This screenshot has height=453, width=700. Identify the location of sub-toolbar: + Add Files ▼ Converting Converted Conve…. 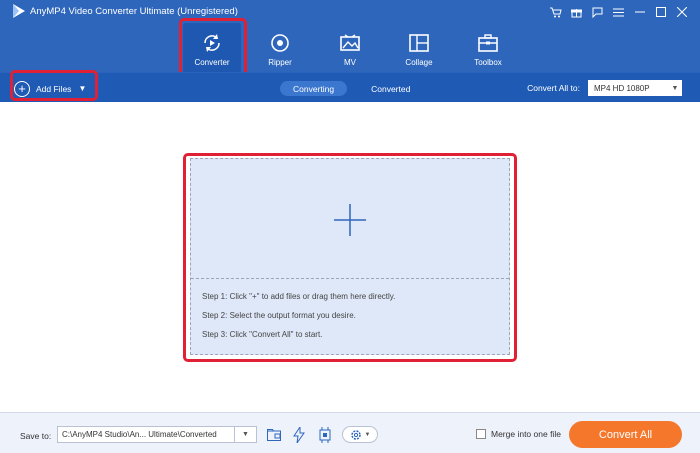
(350, 87).